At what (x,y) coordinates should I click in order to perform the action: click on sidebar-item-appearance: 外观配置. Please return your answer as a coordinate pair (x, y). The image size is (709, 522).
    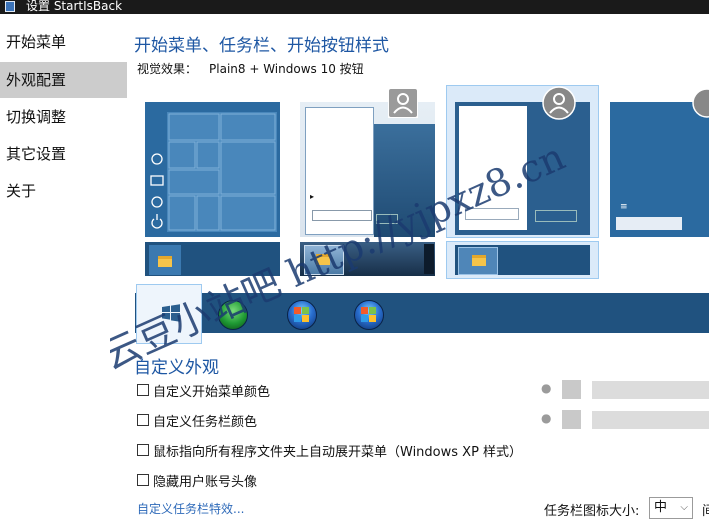
    Looking at the image, I should click on (63, 80).